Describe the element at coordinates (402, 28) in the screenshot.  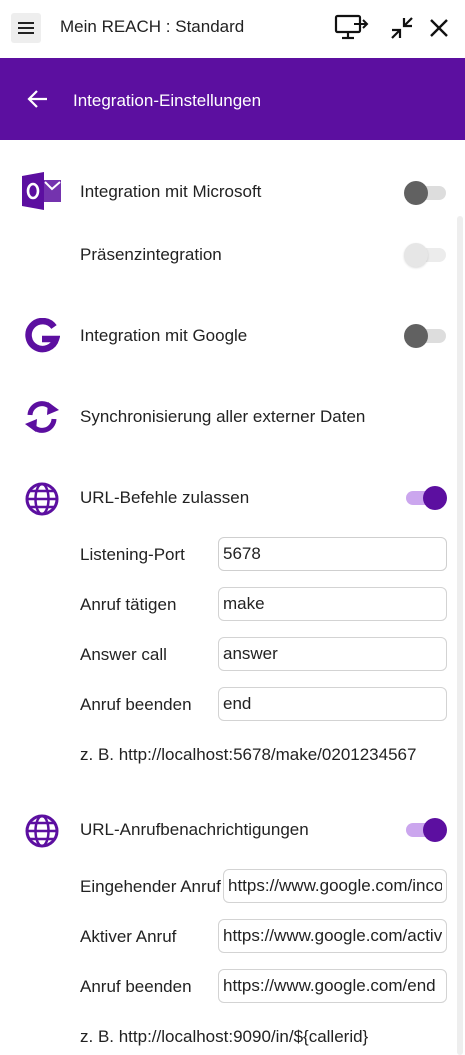
I see `collapse-icon` at that location.